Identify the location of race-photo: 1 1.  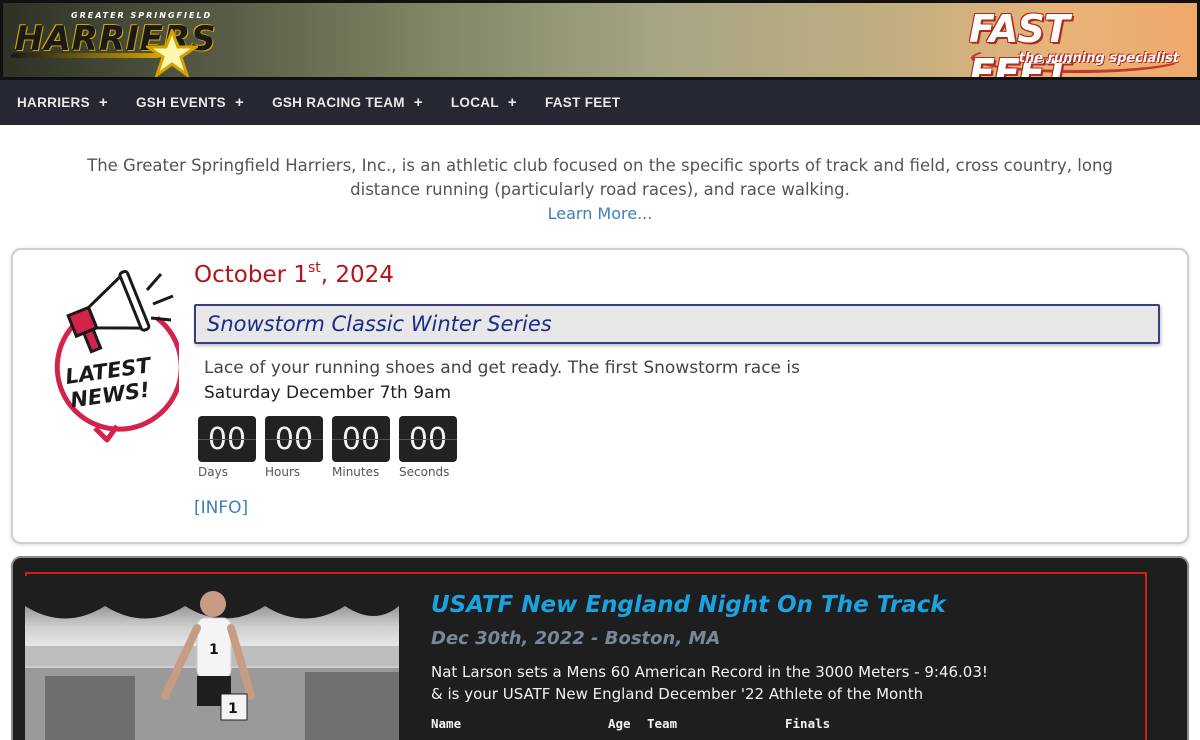
(212, 658).